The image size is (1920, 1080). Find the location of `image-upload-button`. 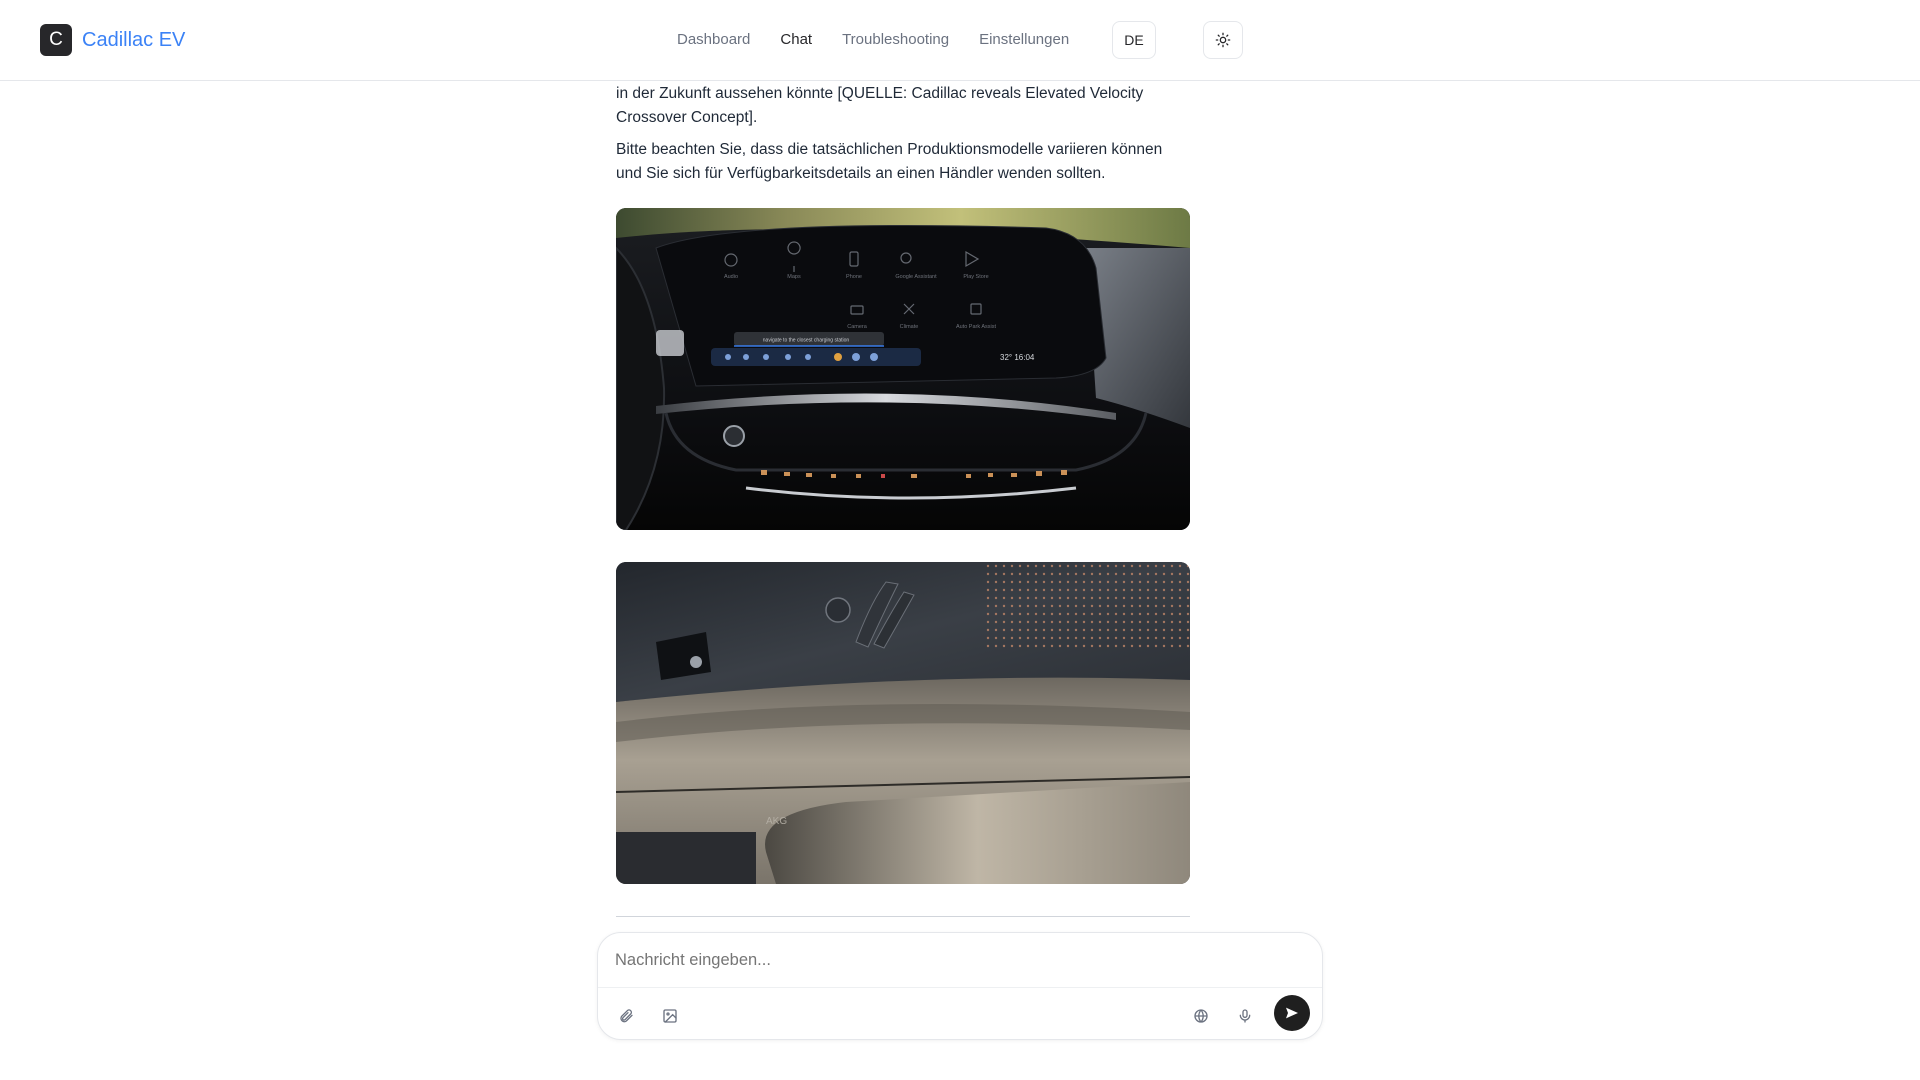

image-upload-button is located at coordinates (670, 1016).